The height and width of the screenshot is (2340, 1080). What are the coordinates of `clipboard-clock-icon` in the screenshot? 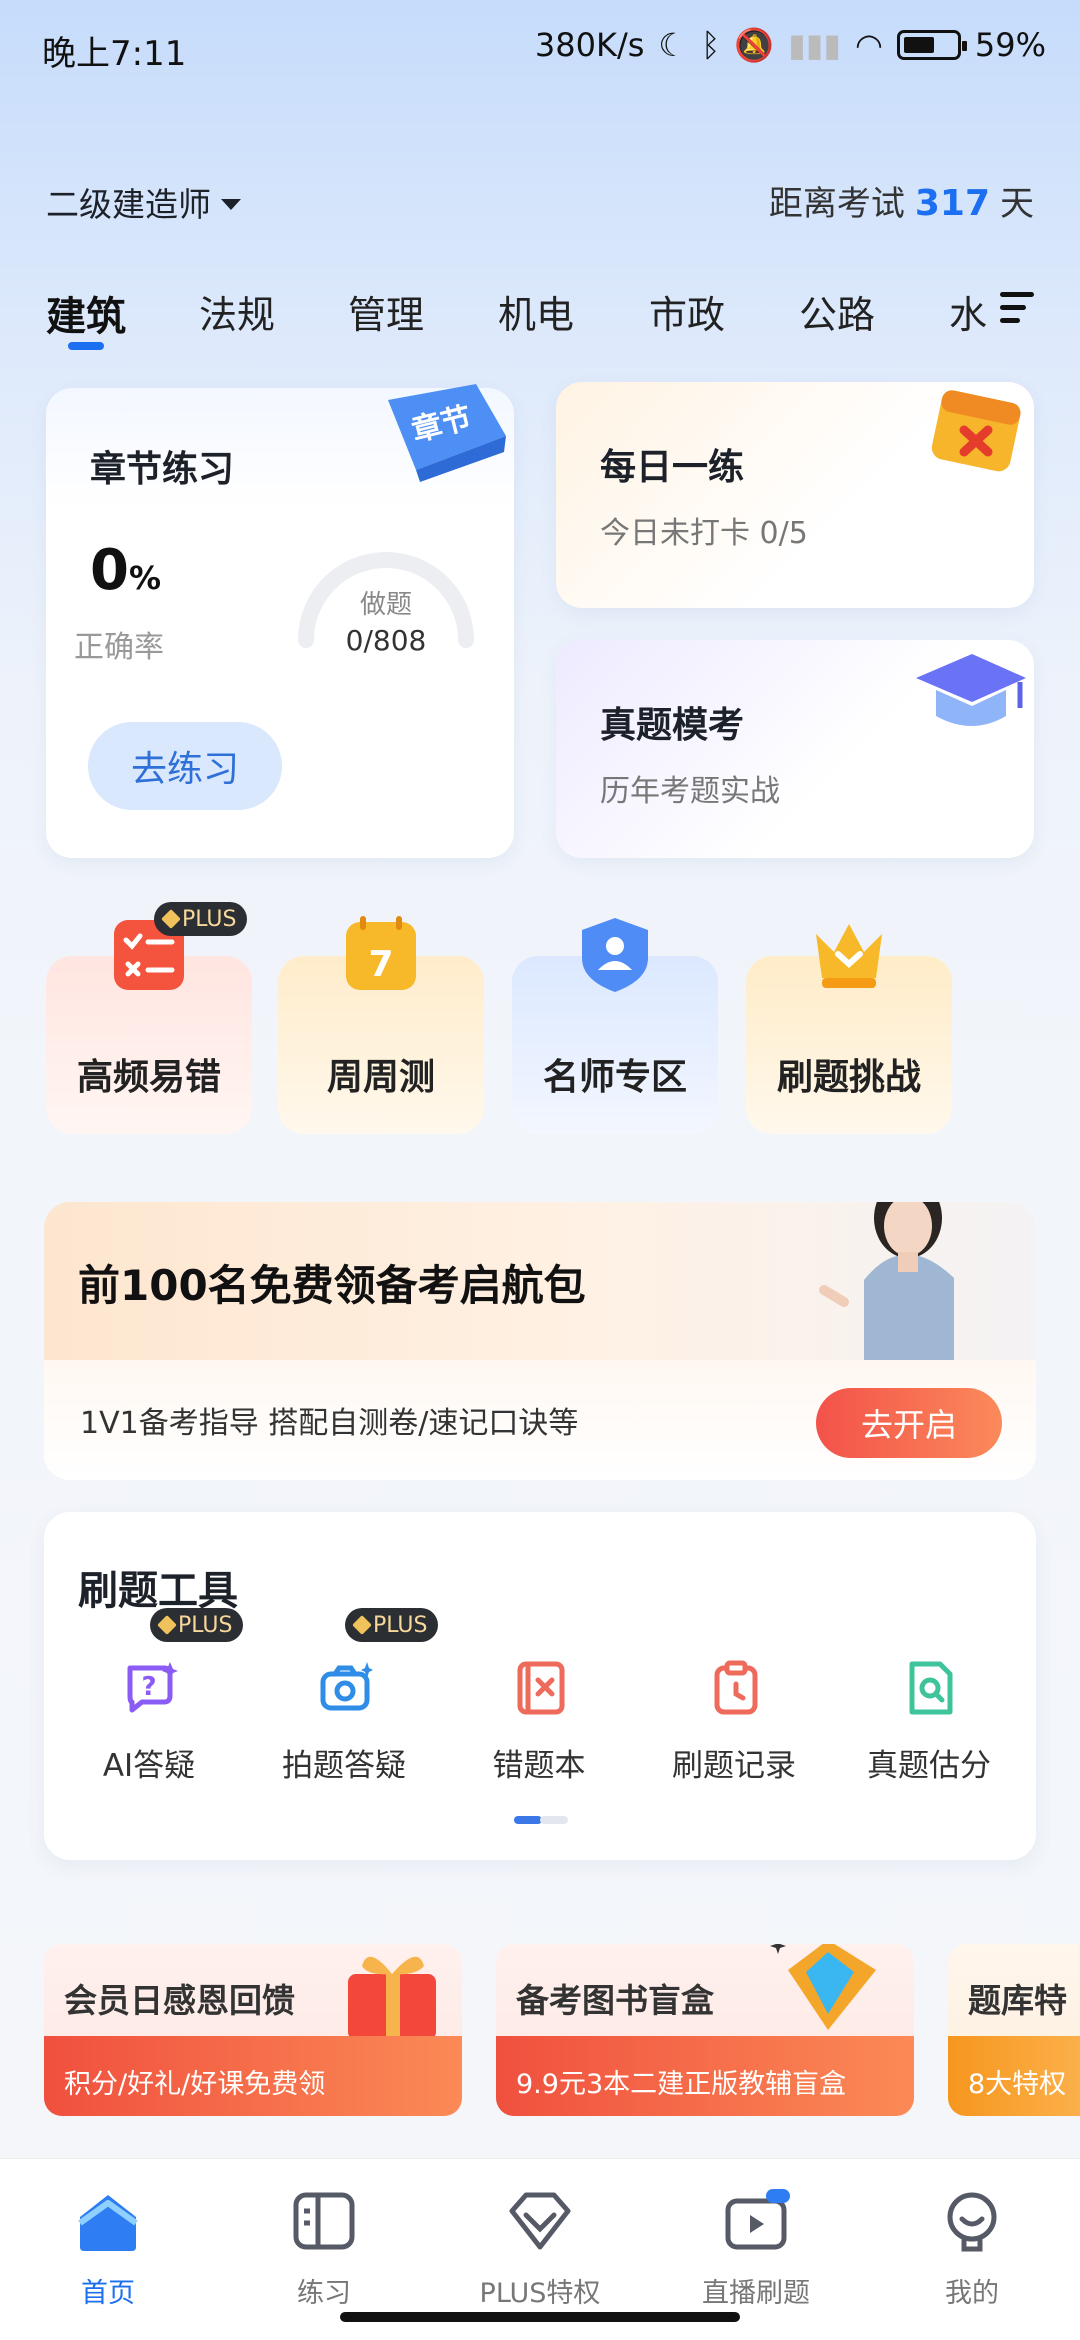 It's located at (736, 1687).